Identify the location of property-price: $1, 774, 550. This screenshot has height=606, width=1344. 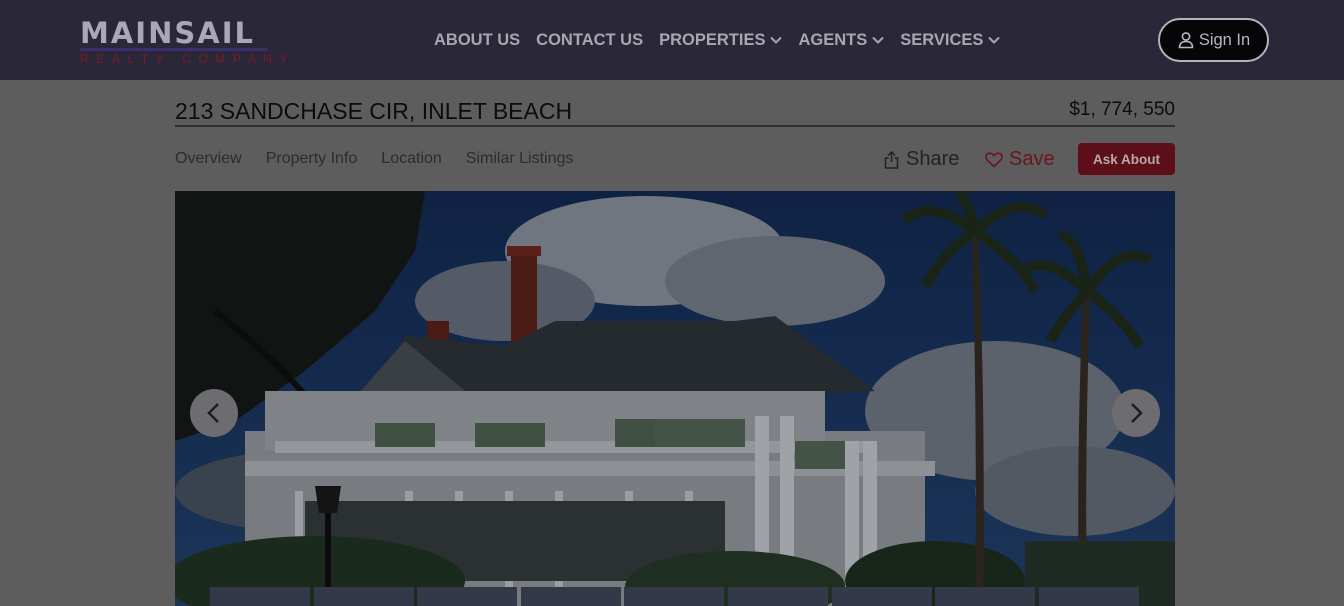
(1122, 109).